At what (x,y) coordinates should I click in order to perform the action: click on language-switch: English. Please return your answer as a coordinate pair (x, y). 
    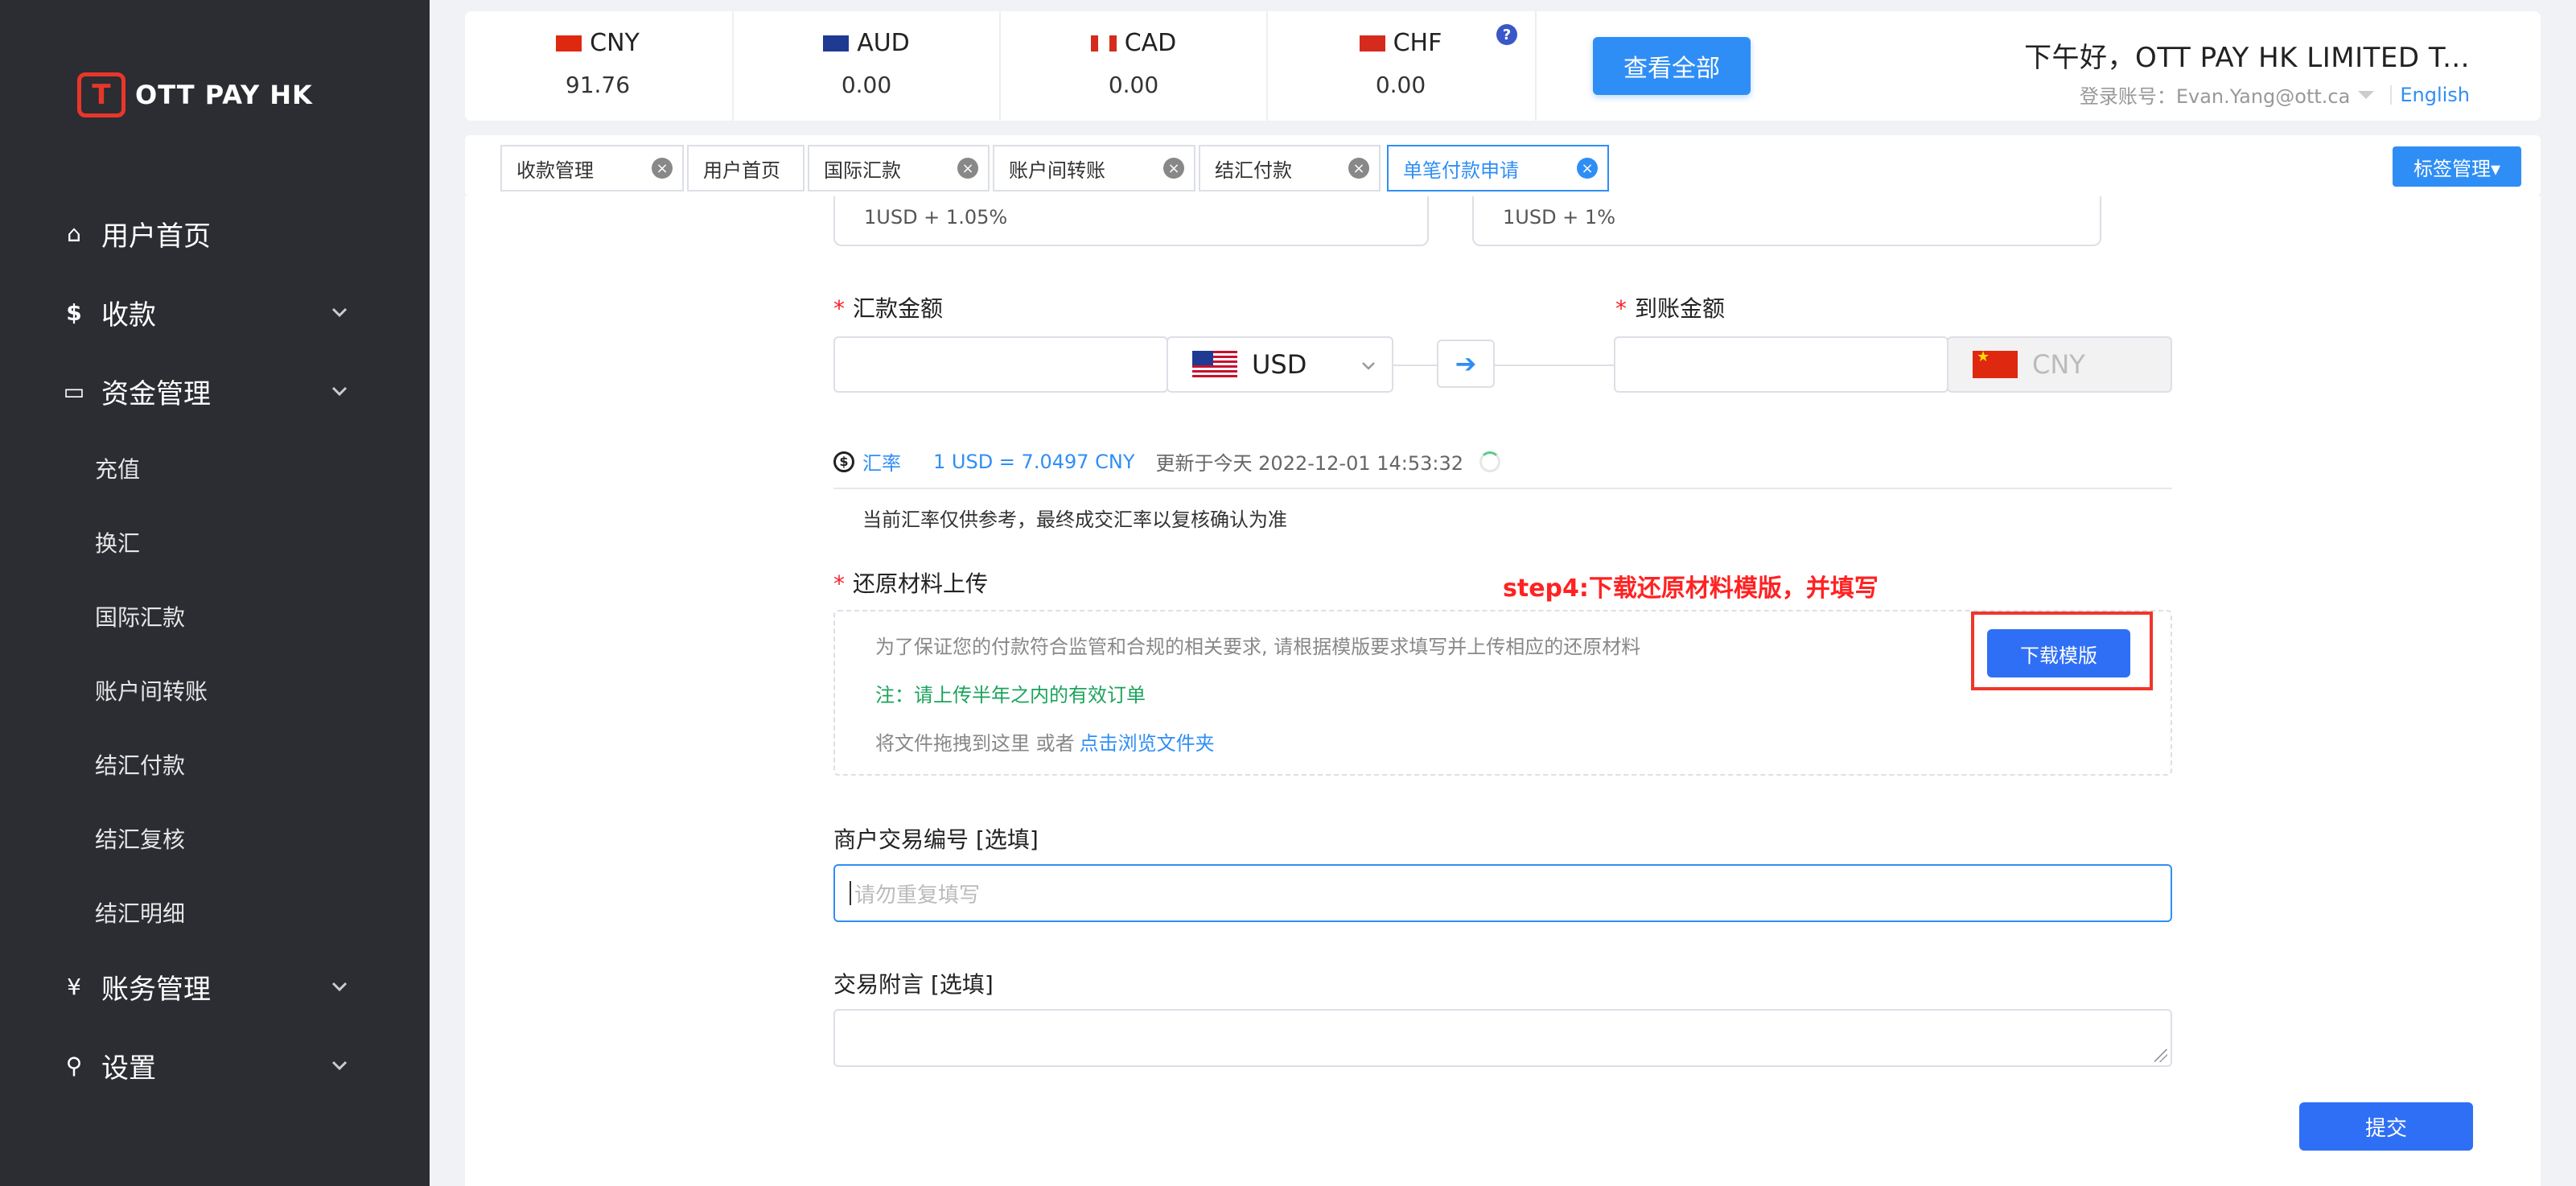
    Looking at the image, I should click on (2435, 95).